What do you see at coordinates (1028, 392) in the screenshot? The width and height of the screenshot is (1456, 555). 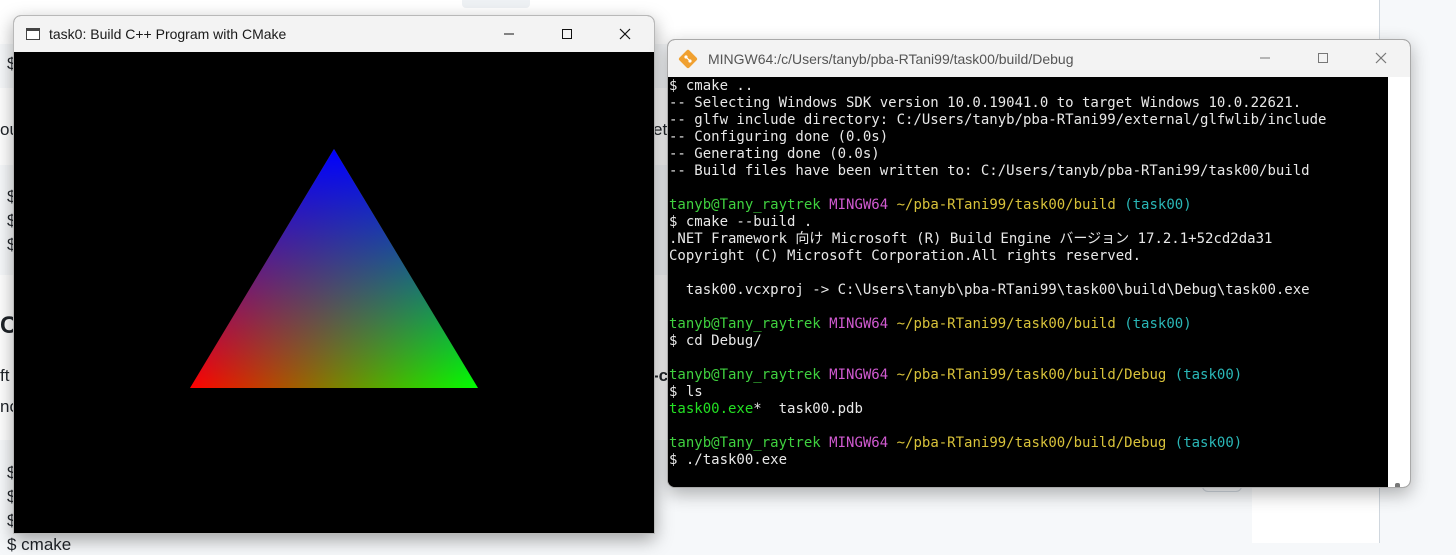 I see `terminal-line: $ ls` at bounding box center [1028, 392].